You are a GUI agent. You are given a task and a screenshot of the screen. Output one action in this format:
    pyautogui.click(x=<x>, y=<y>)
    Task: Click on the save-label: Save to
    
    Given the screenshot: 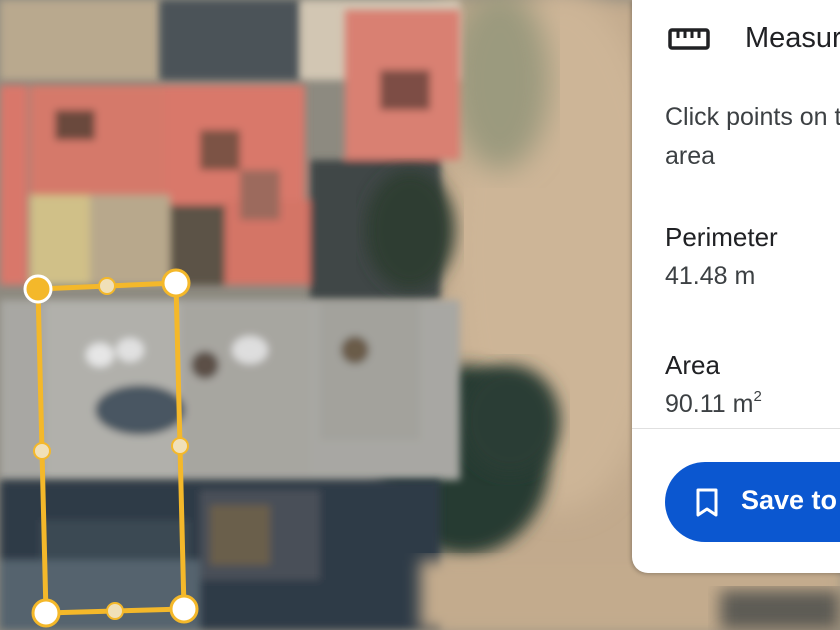 What is the action you would take?
    pyautogui.click(x=789, y=500)
    